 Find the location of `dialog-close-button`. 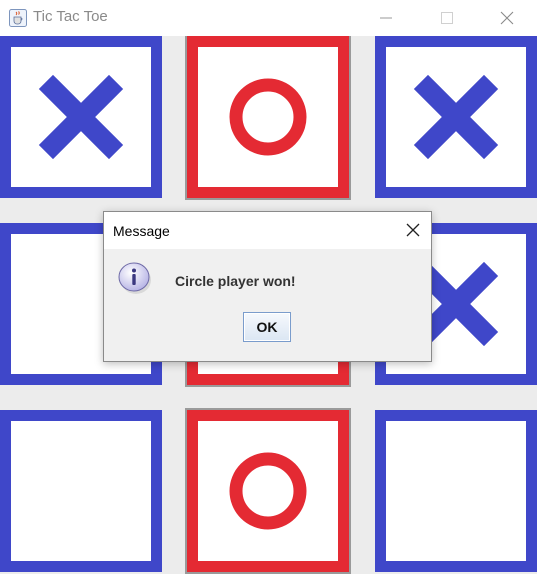

dialog-close-button is located at coordinates (413, 230).